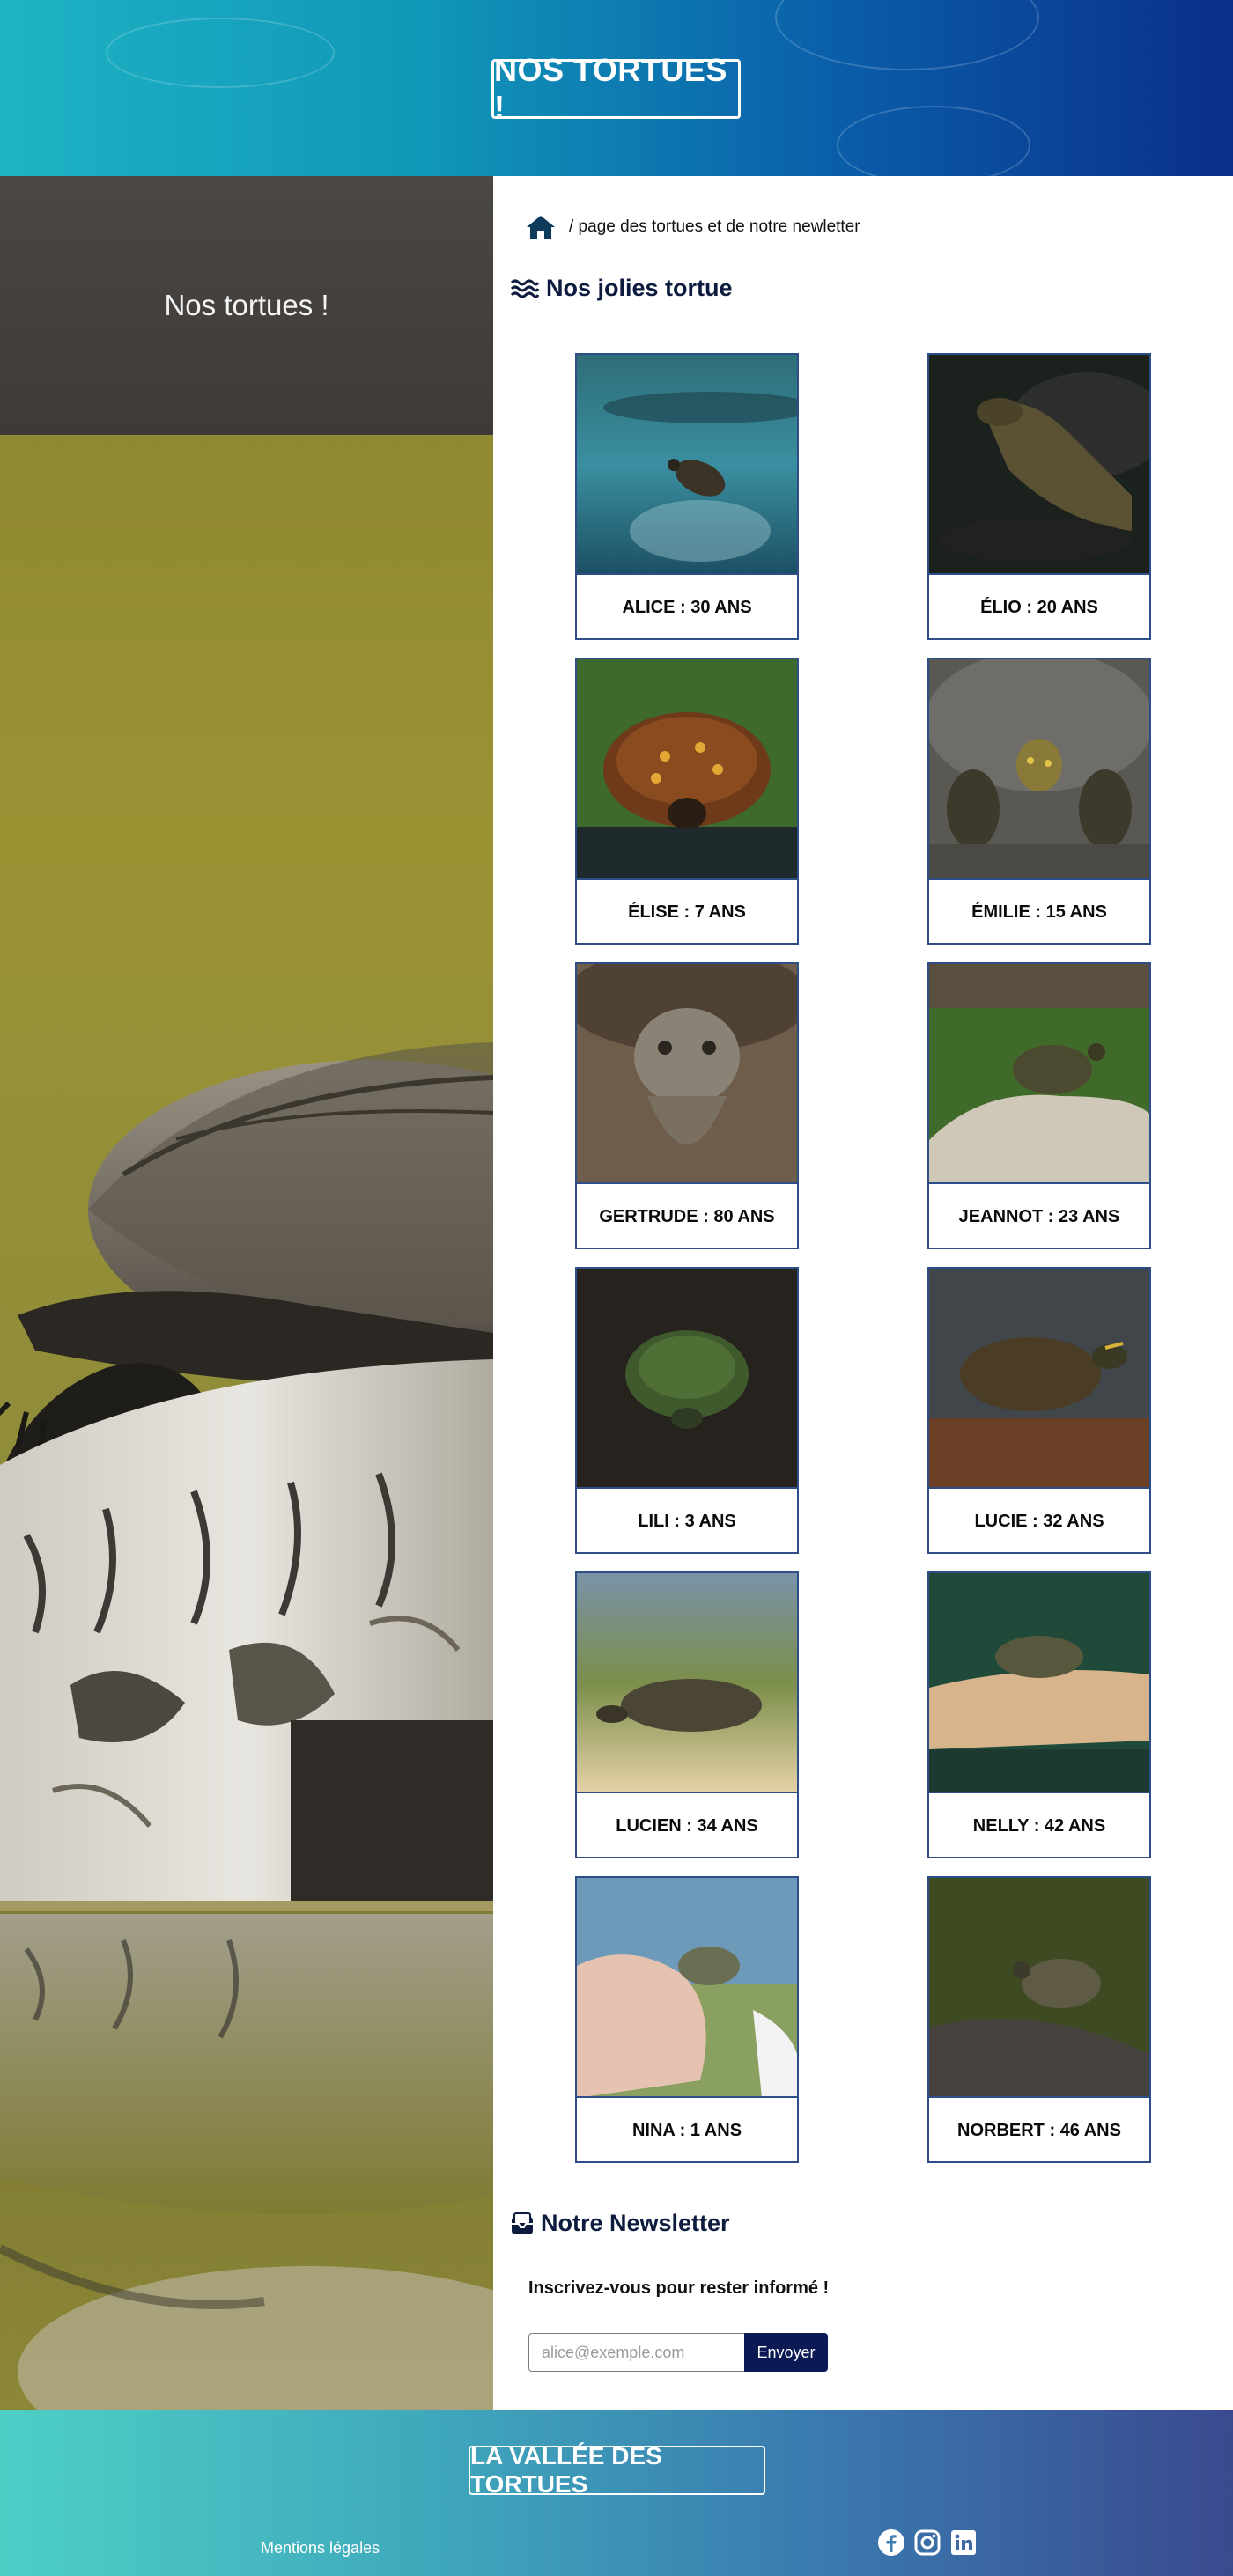  Describe the element at coordinates (687, 912) in the screenshot. I see `turtle-card-label: ÉLISE : 7 ANS` at that location.